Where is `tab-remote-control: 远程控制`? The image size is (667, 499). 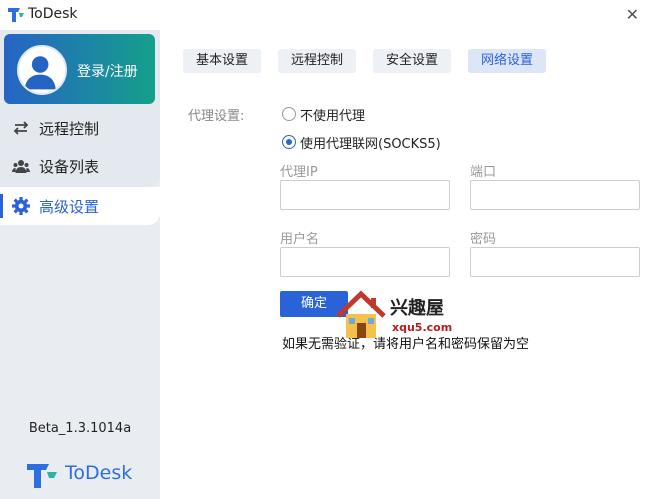 tab-remote-control: 远程控制 is located at coordinates (317, 61).